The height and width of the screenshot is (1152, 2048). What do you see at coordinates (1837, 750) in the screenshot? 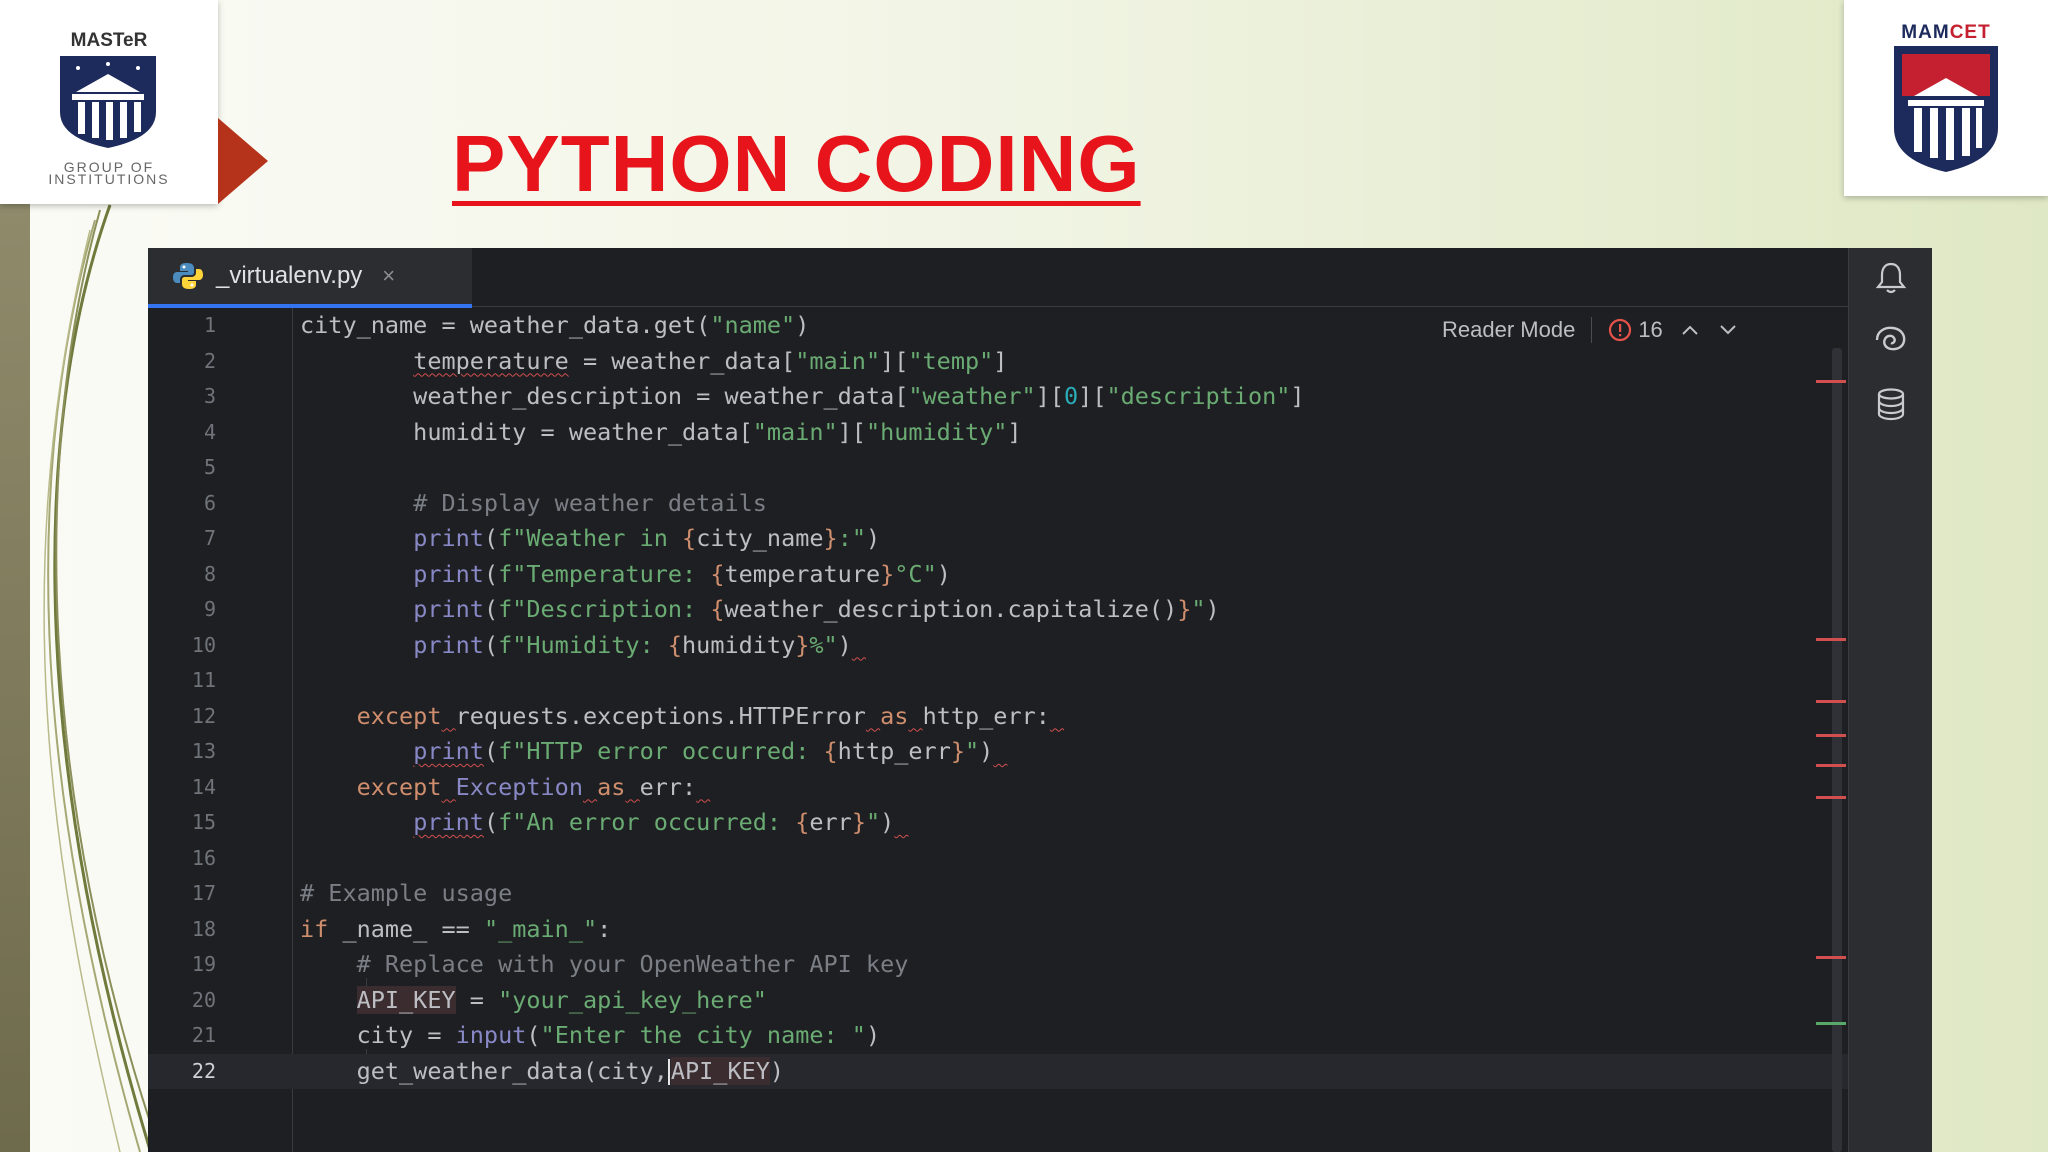
I see `editor-scrollbar` at bounding box center [1837, 750].